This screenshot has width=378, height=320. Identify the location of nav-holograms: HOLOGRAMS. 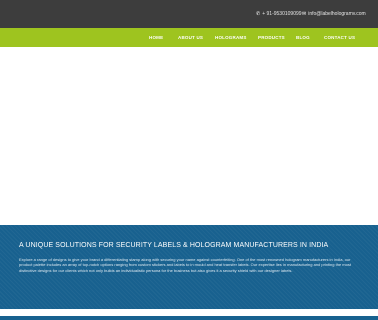
(231, 37).